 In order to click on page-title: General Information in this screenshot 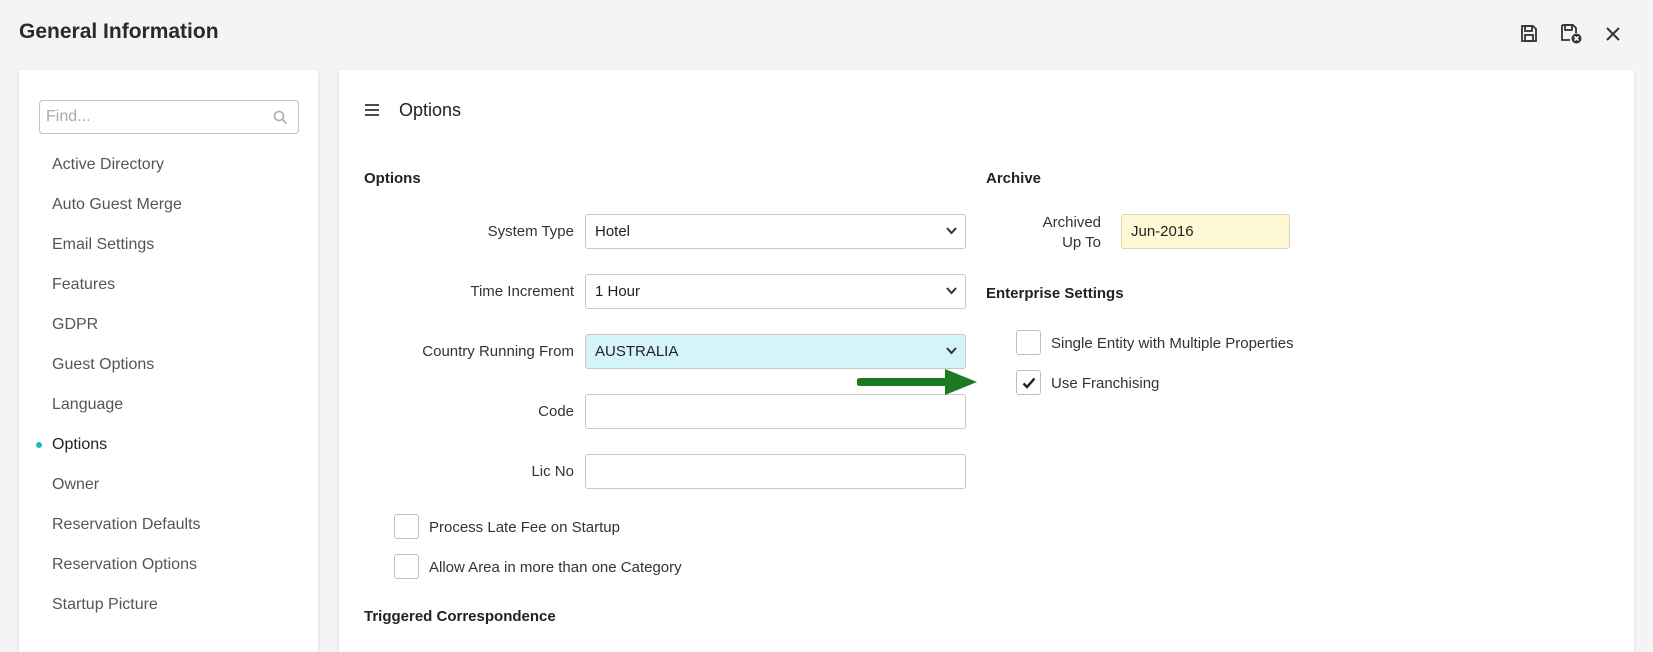, I will do `click(119, 31)`.